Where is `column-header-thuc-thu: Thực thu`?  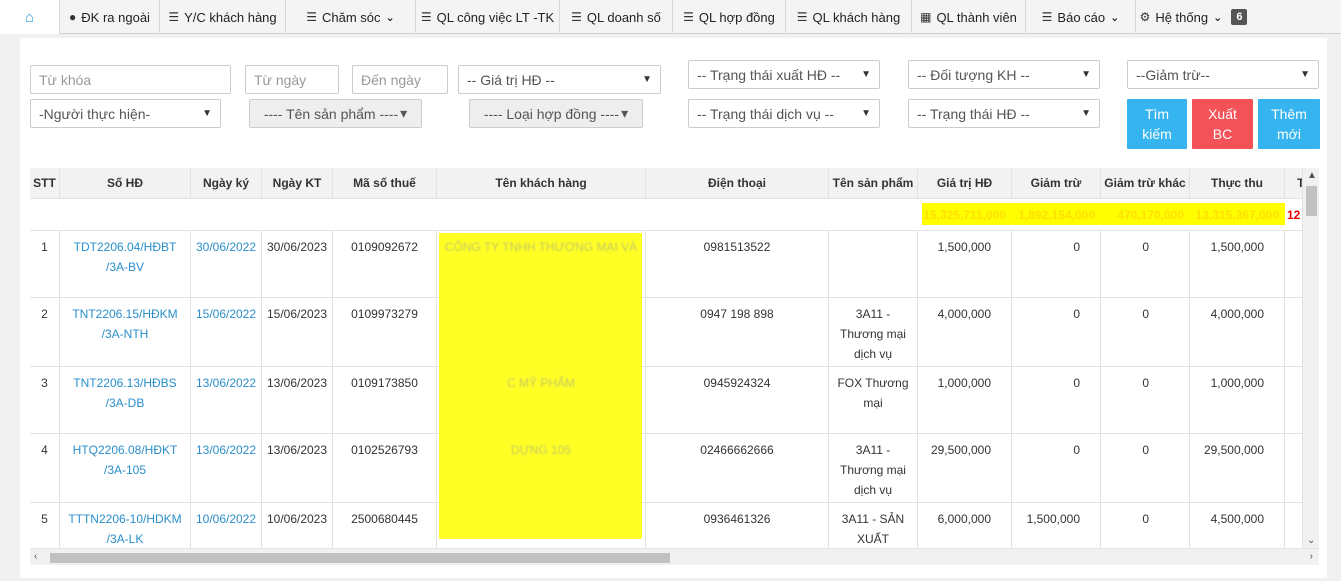
column-header-thuc-thu: Thực thu is located at coordinates (1237, 183).